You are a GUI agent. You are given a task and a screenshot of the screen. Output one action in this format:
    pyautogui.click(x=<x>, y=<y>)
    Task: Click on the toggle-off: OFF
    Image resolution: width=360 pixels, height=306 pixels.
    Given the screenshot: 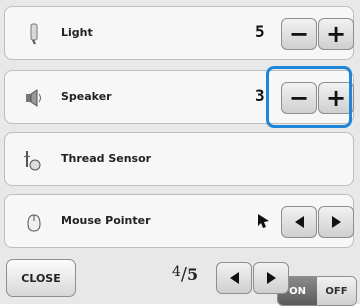 What is the action you would take?
    pyautogui.click(x=336, y=291)
    